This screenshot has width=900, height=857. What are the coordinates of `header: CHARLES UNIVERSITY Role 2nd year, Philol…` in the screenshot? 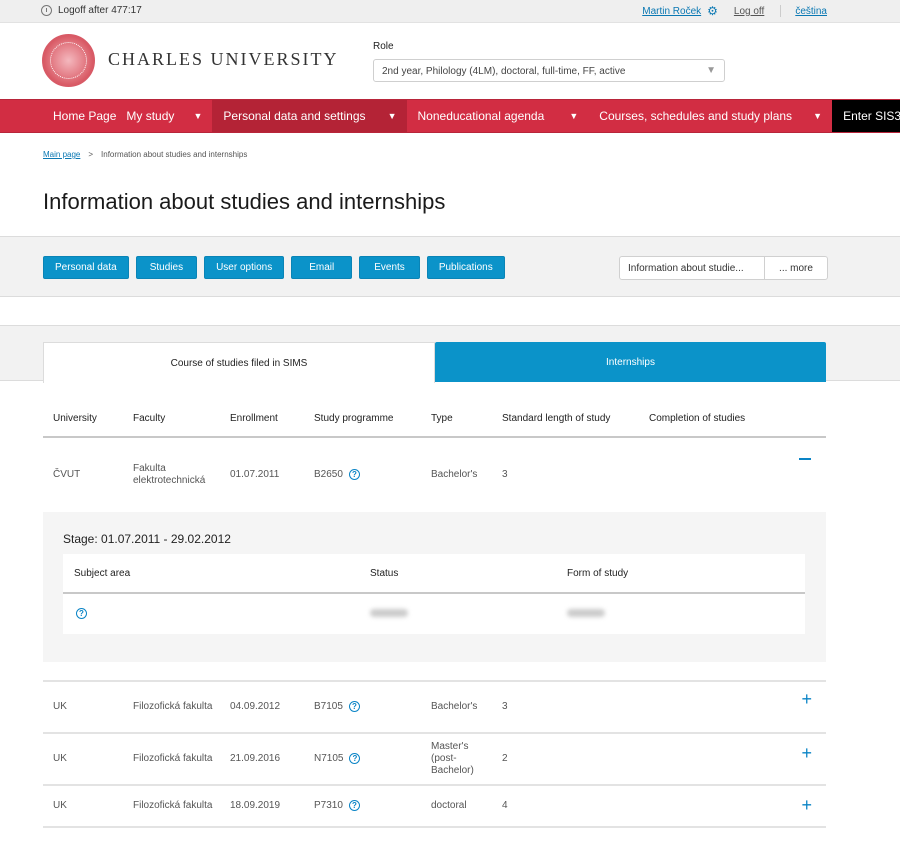 It's located at (450, 61).